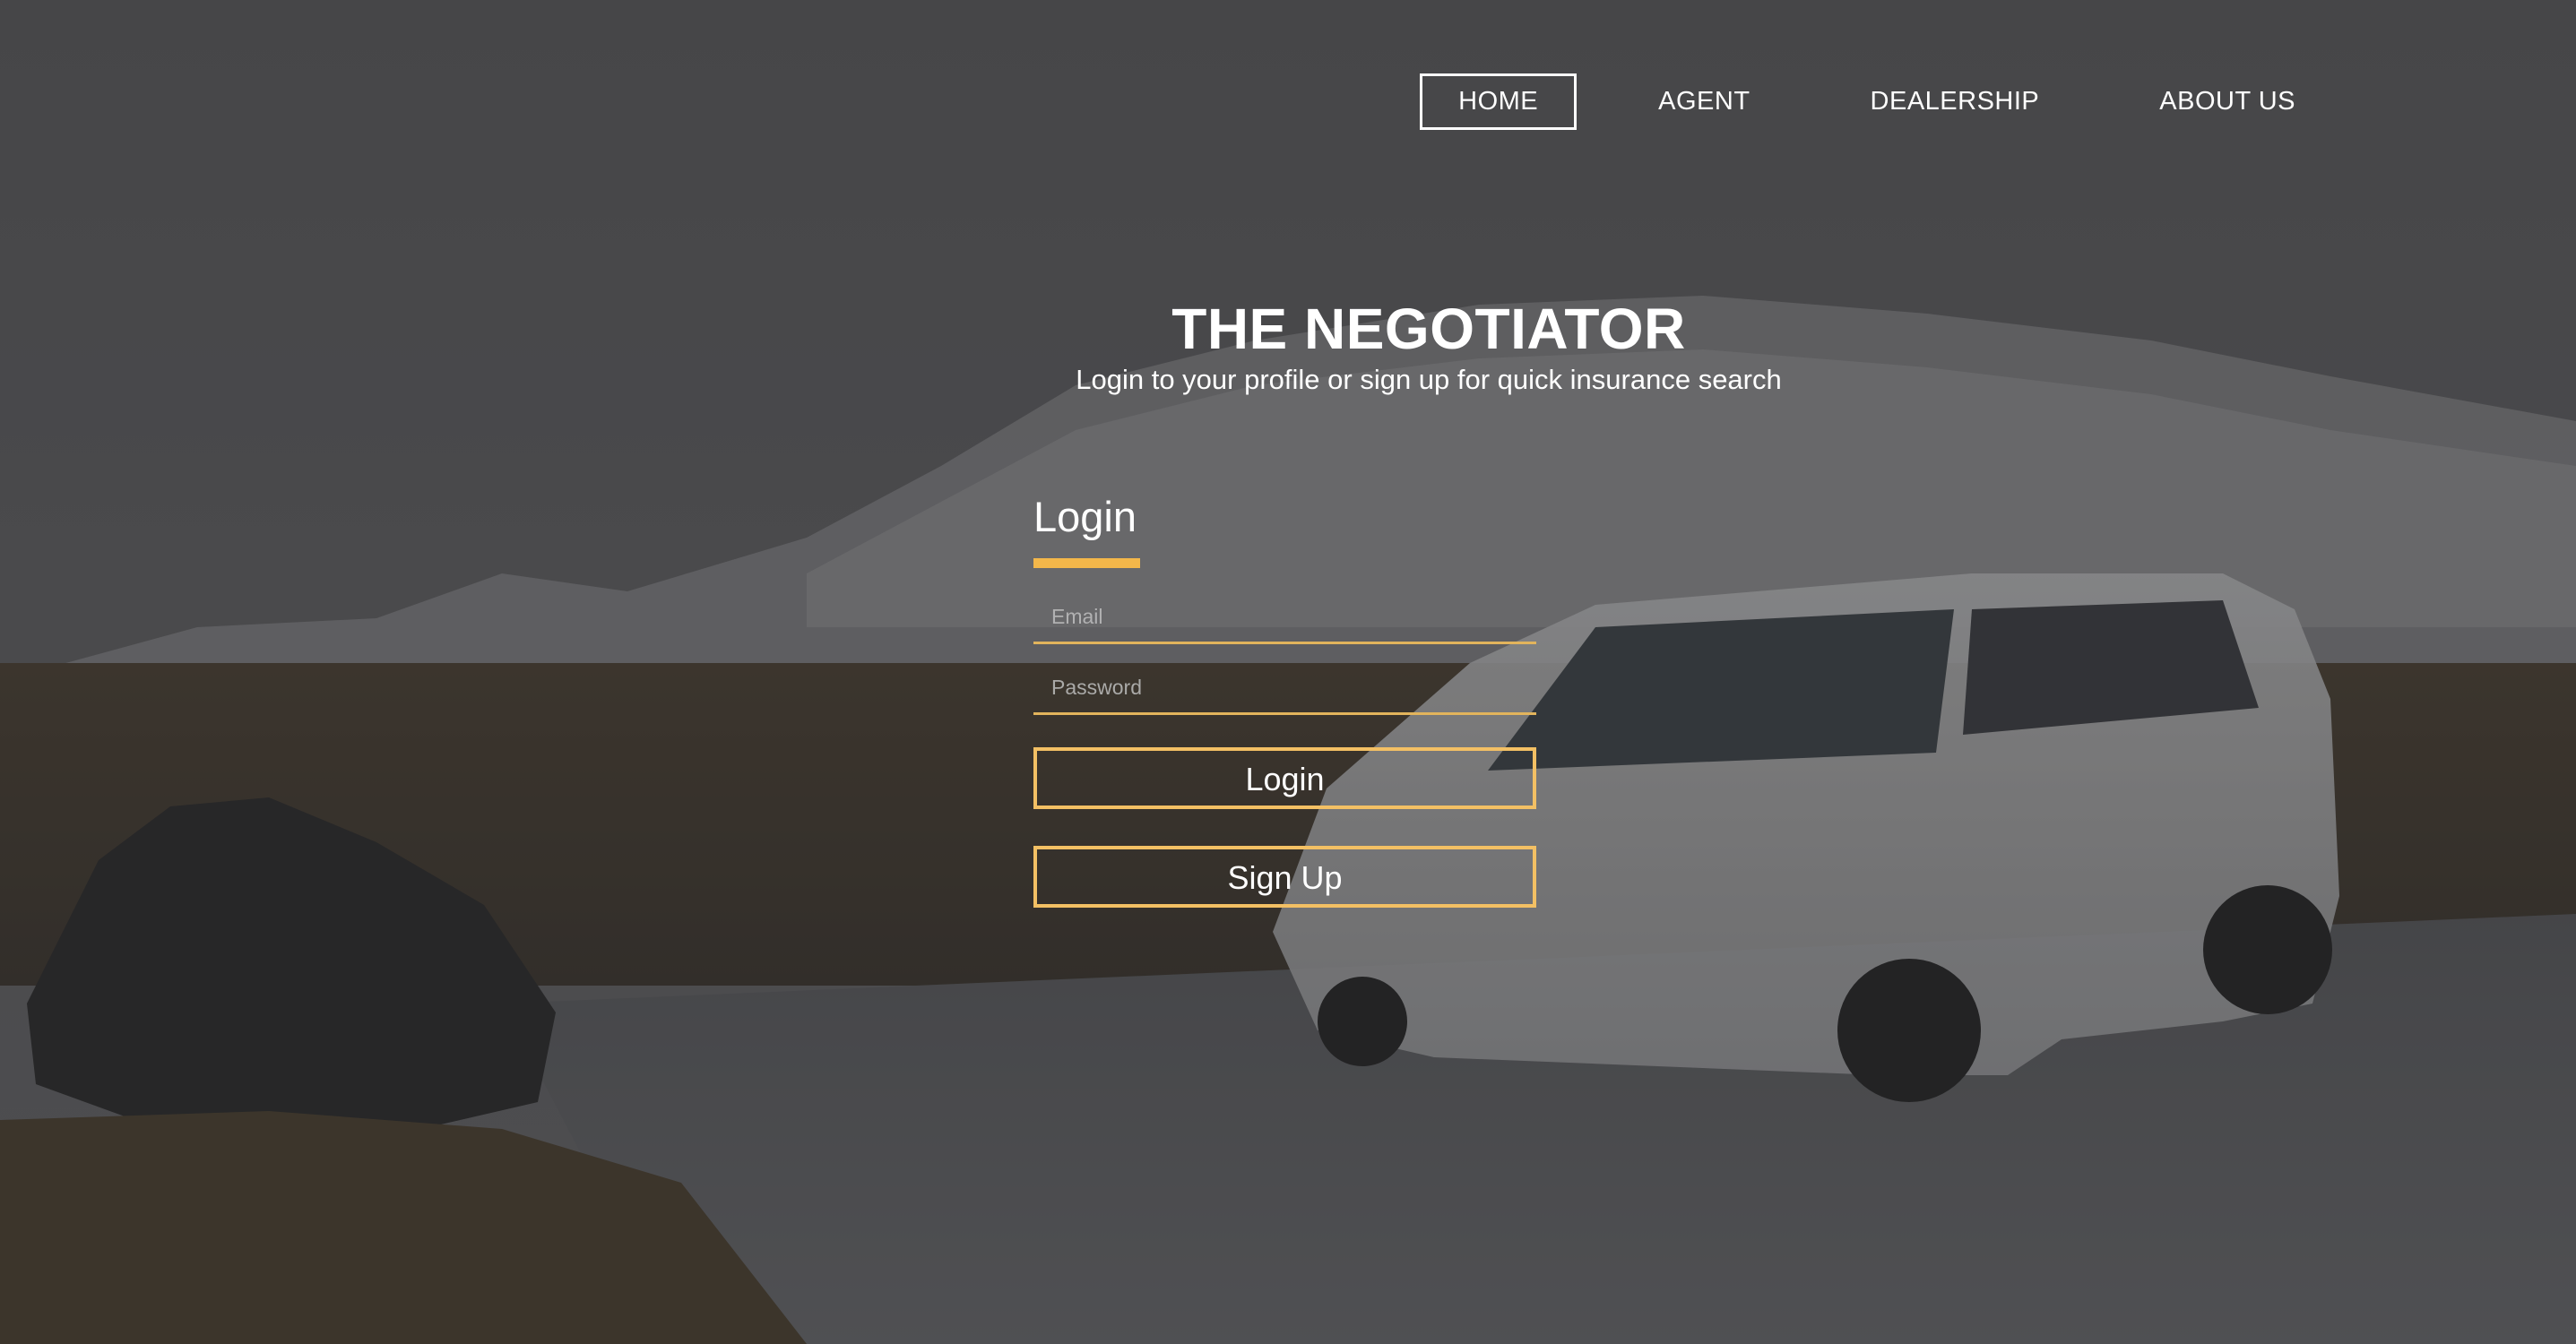 The image size is (2576, 1344). What do you see at coordinates (1085, 516) in the screenshot?
I see `login-heading: Login` at bounding box center [1085, 516].